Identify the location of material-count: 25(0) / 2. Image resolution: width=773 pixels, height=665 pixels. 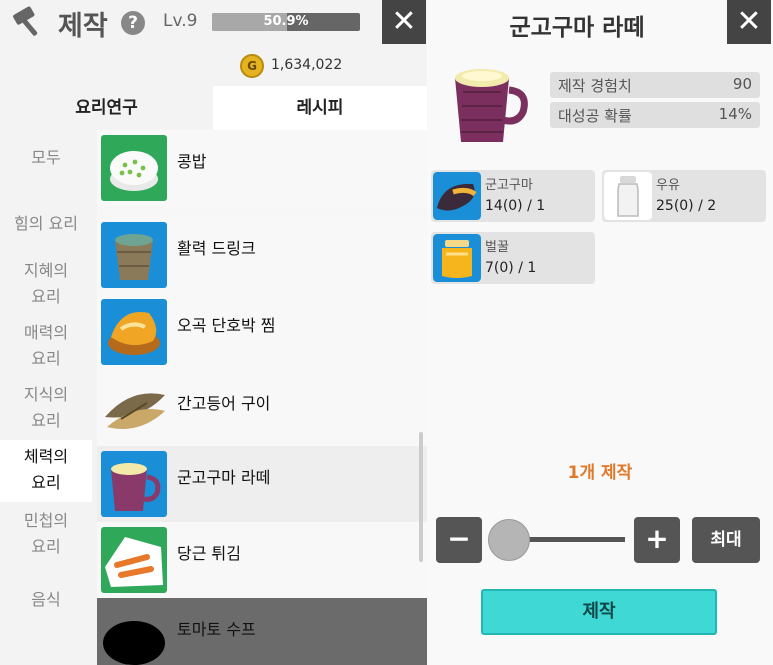
(686, 206).